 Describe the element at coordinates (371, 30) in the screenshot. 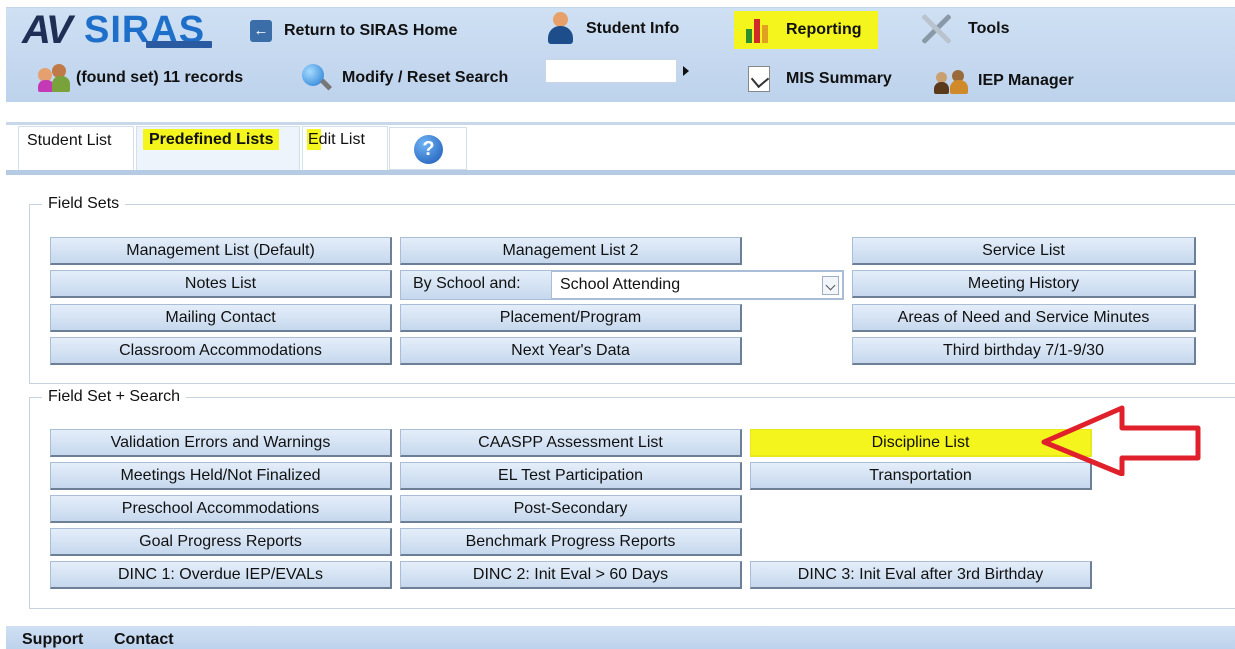

I see `return-home-label: Return to SIRAS Home` at that location.